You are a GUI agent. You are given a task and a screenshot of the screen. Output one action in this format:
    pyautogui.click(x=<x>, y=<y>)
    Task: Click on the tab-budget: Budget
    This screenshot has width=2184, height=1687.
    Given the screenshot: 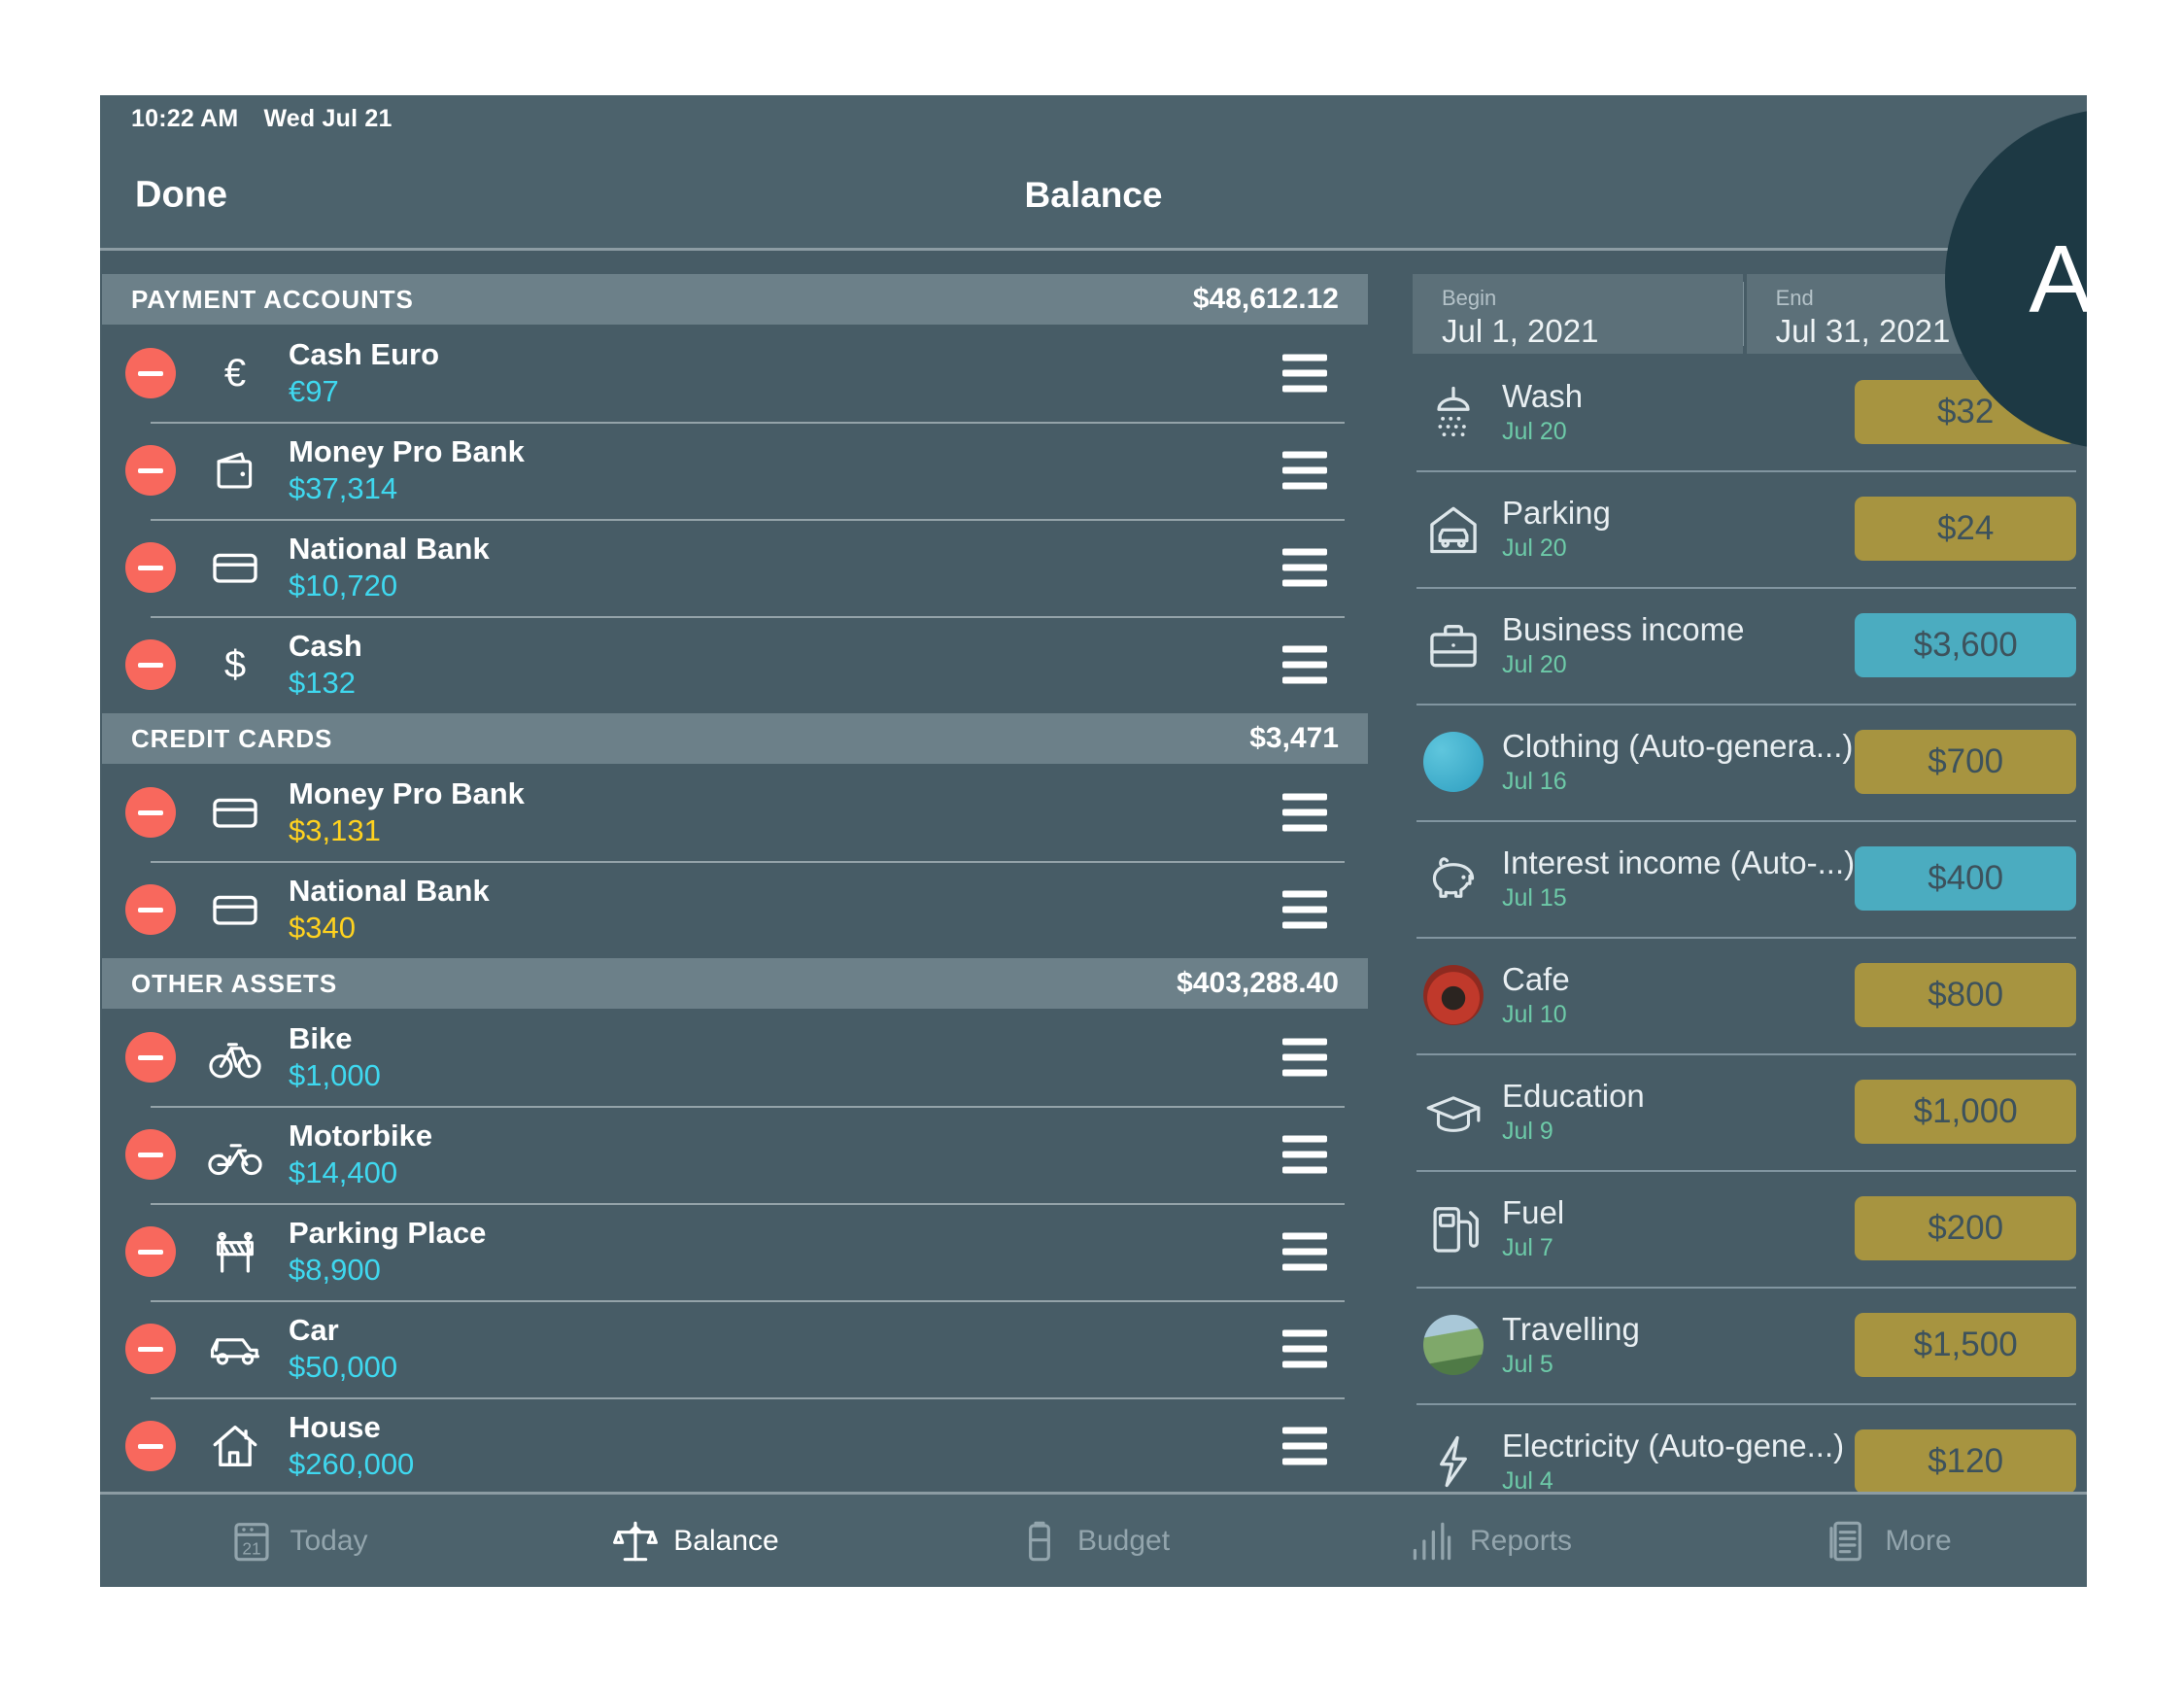 What is the action you would take?
    pyautogui.click(x=1093, y=1541)
    